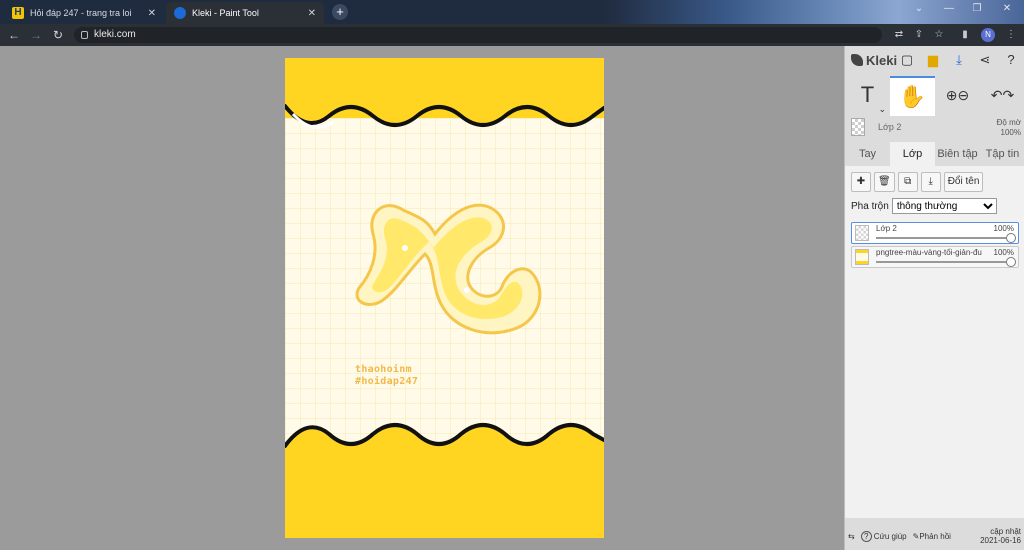 This screenshot has width=1024, height=550. Describe the element at coordinates (944, 206) in the screenshot. I see `blend-mode-select: thông thường` at that location.